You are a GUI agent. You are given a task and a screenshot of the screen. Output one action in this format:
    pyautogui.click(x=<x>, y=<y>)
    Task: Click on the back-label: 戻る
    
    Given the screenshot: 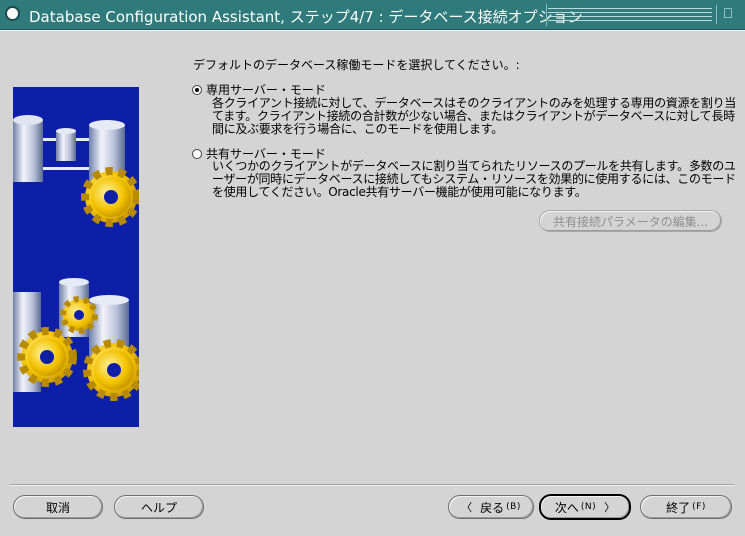 What is the action you would take?
    pyautogui.click(x=492, y=507)
    